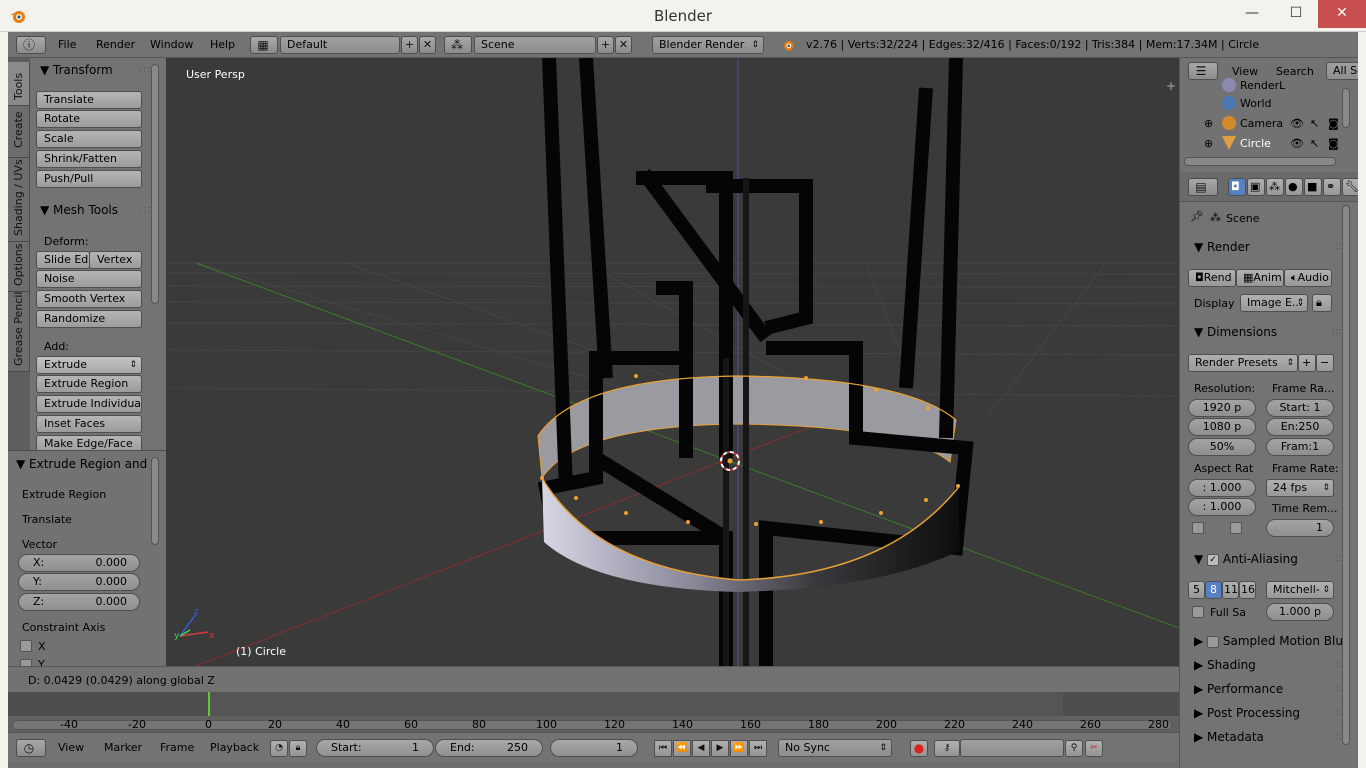  I want to click on visibility-eye-icon: 👁︎, so click(1297, 144).